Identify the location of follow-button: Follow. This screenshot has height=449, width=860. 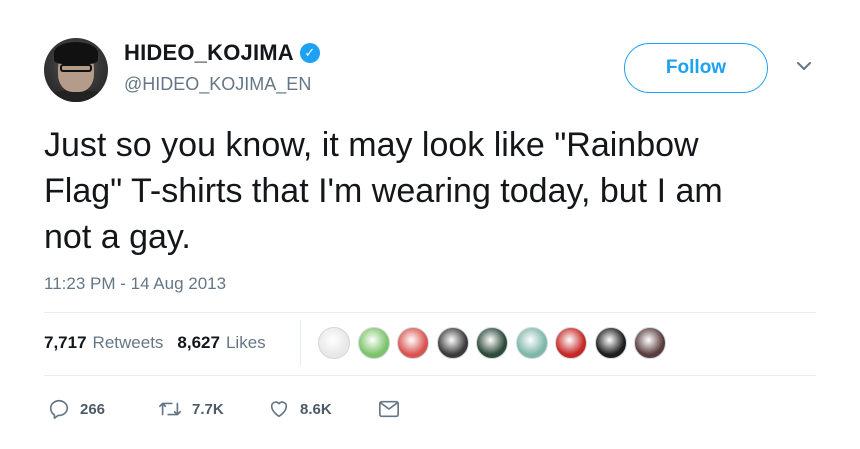
(696, 68).